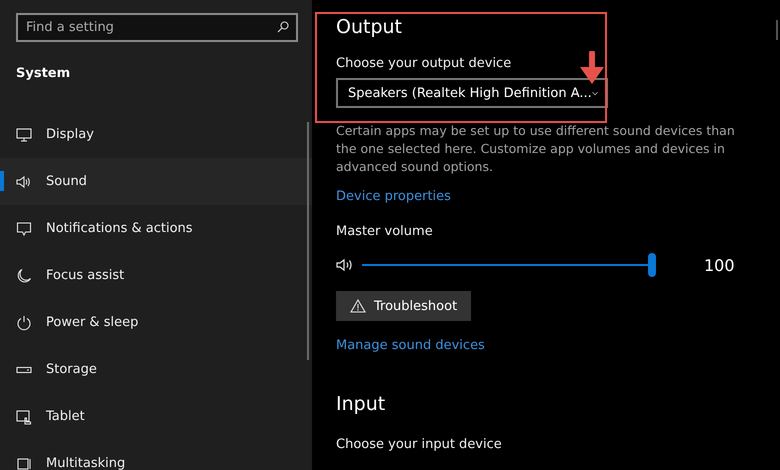  I want to click on sidebar-item: Notifications & actions, so click(156, 228).